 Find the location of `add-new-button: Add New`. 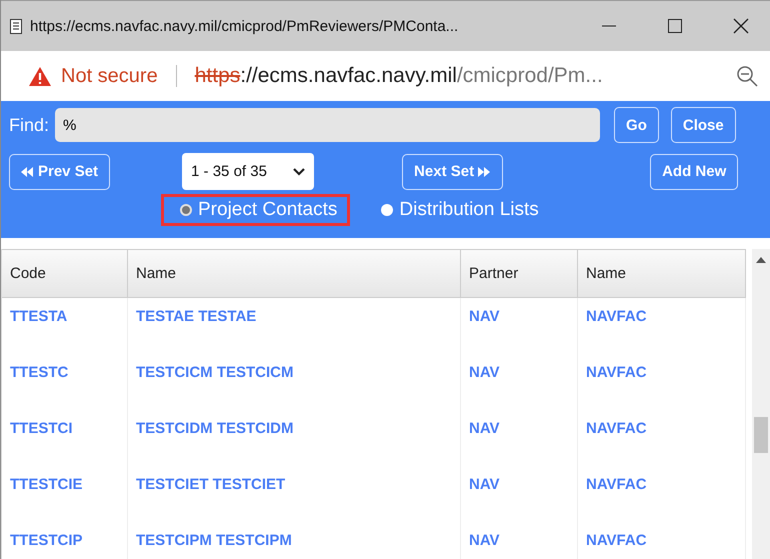

add-new-button: Add New is located at coordinates (694, 172).